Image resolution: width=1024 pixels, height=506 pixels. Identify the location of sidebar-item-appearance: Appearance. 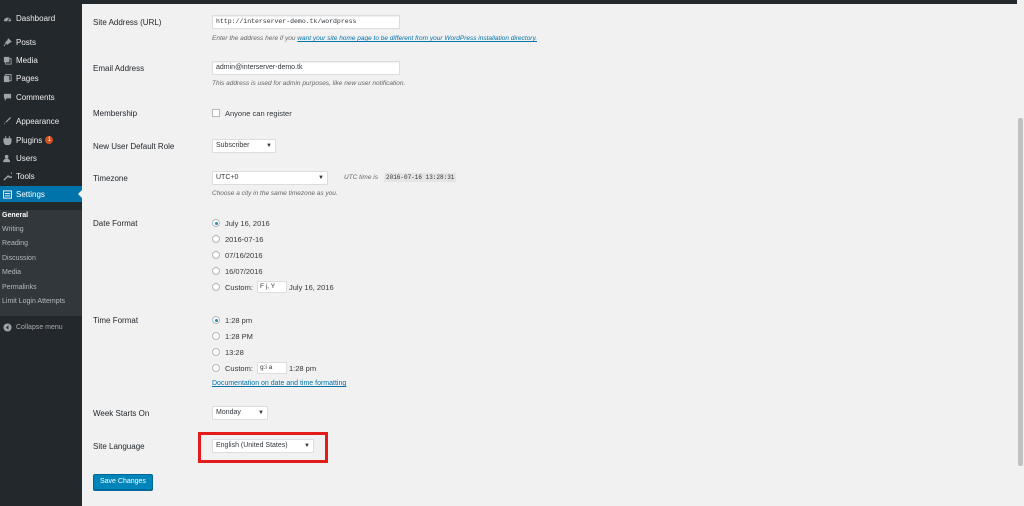
(41, 121).